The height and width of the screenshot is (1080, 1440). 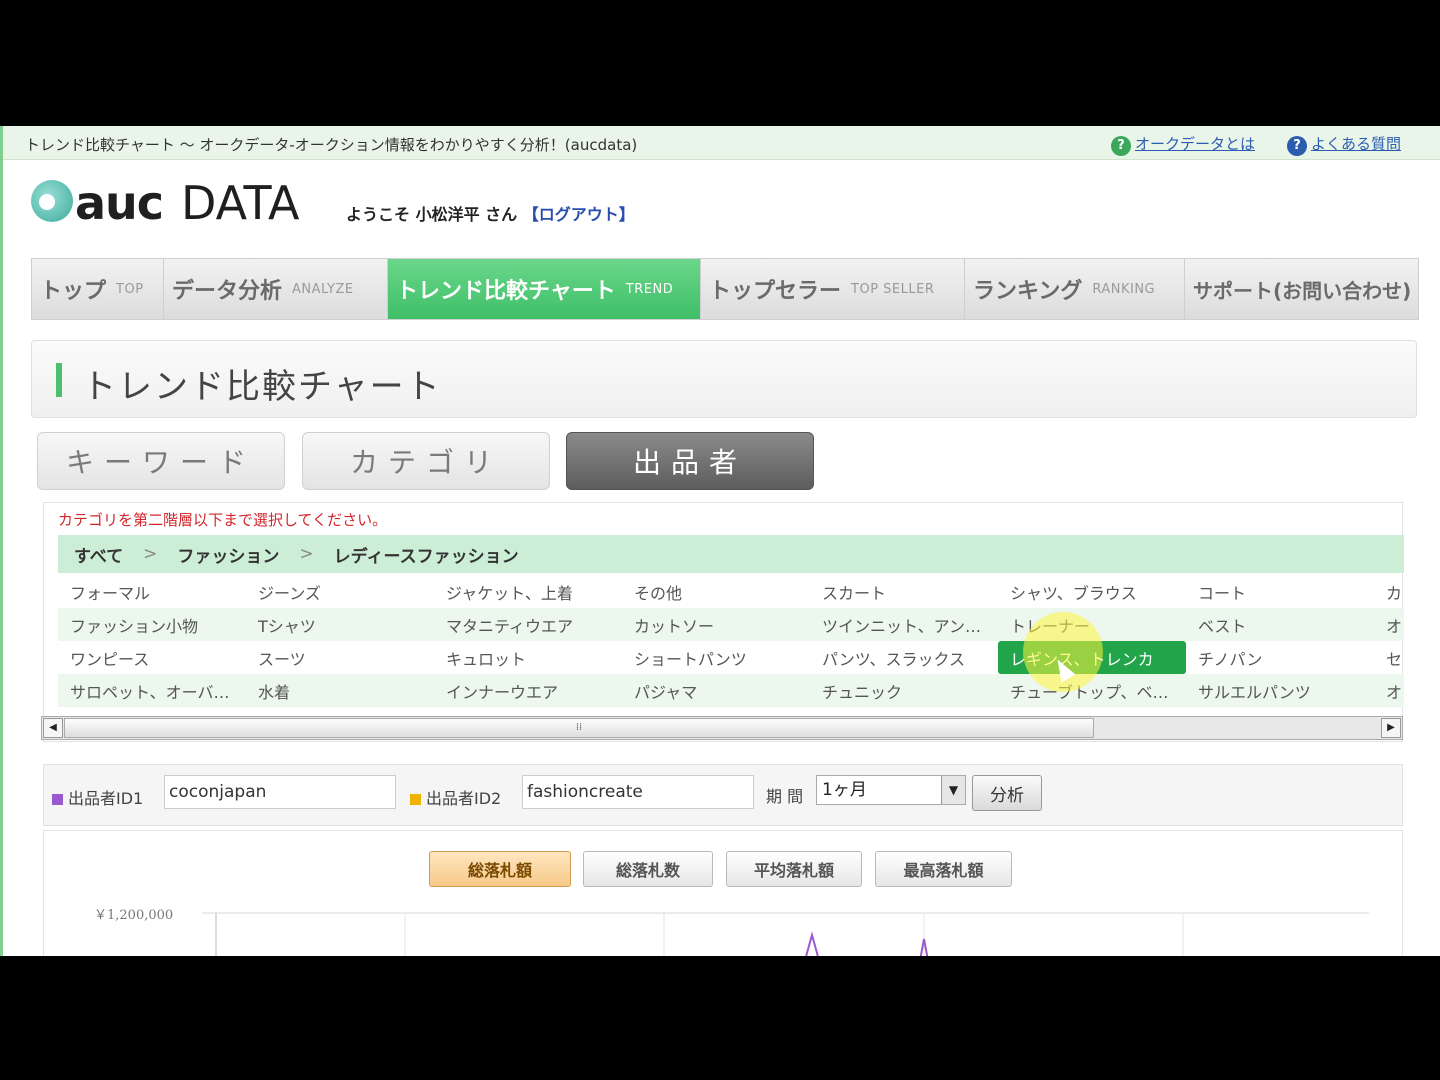 I want to click on heading-accent-bar, so click(x=59, y=380).